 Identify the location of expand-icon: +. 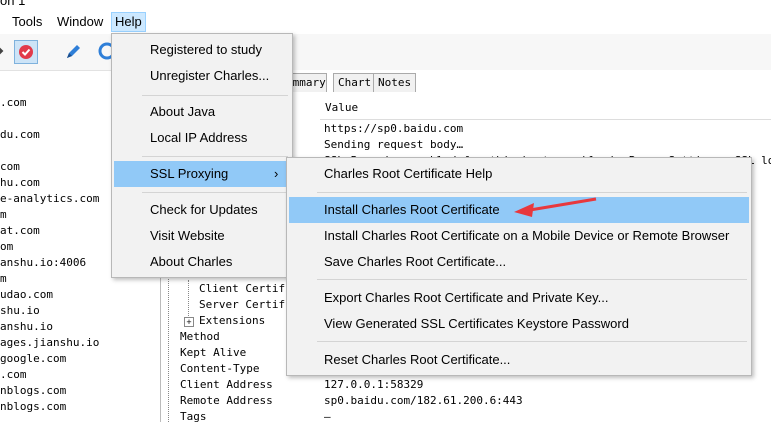
(189, 322).